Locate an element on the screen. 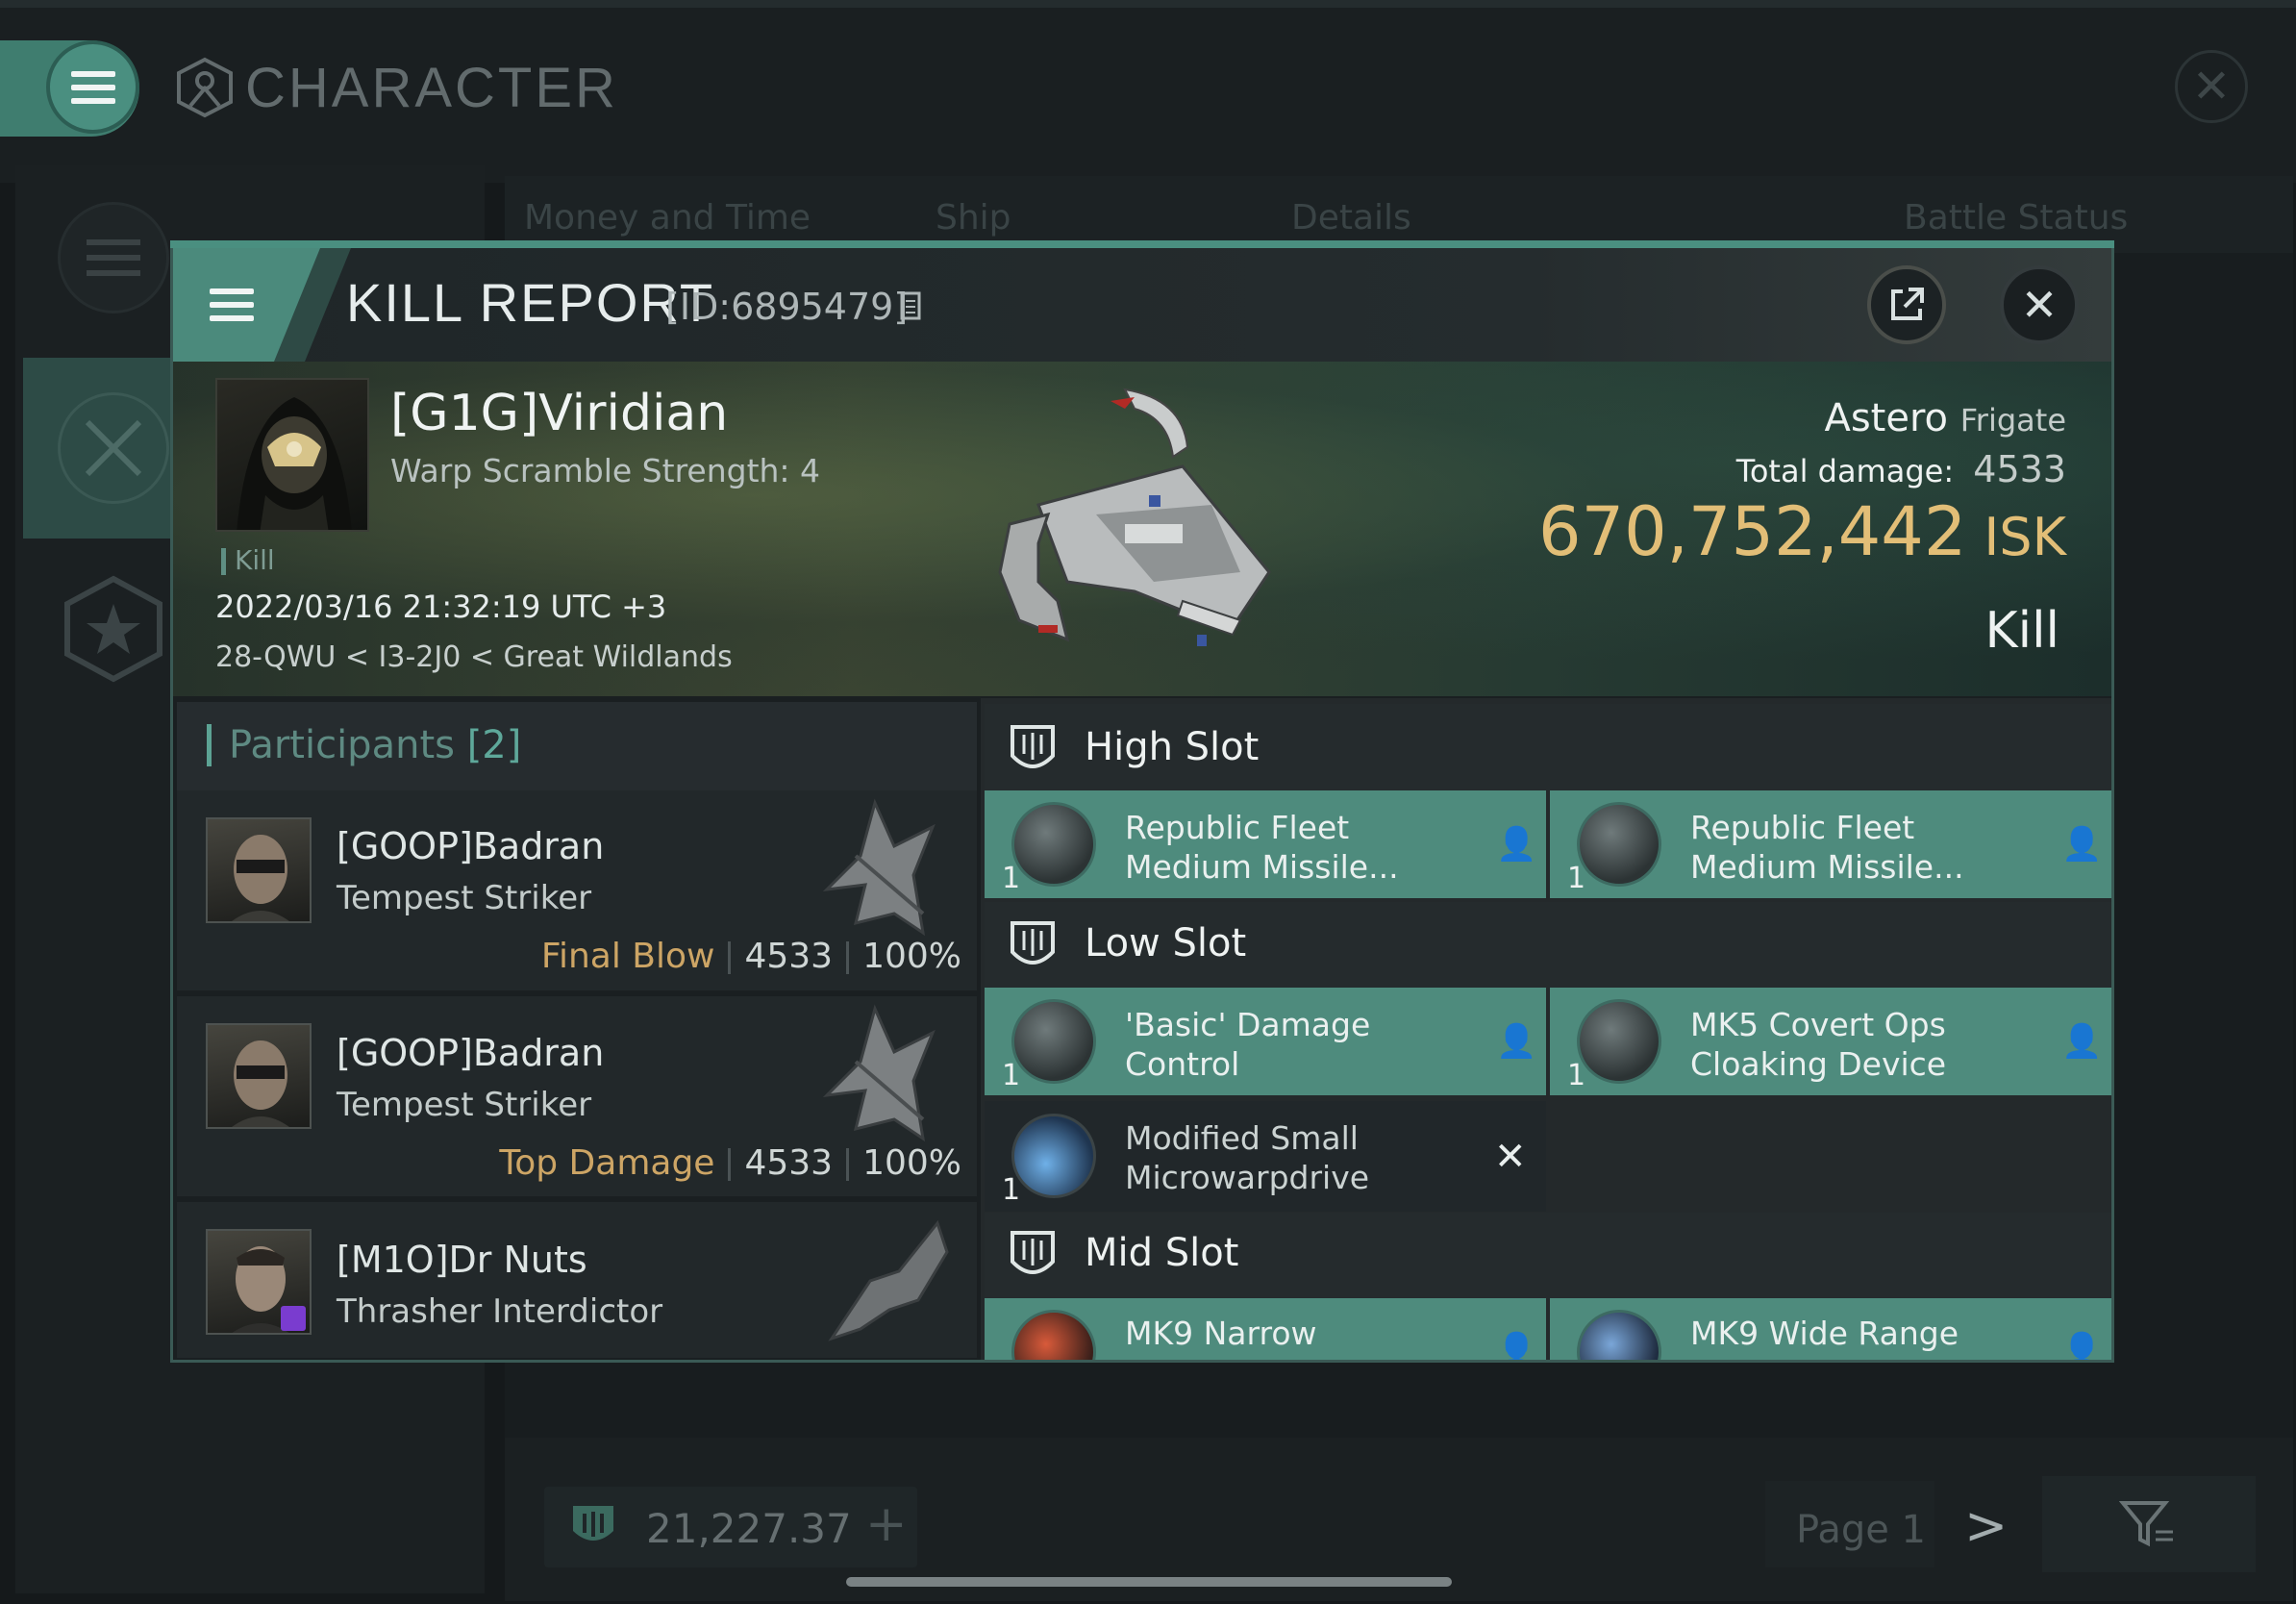 Image resolution: width=2296 pixels, height=1604 pixels. scanner-probe-icon is located at coordinates (1053, 1335).